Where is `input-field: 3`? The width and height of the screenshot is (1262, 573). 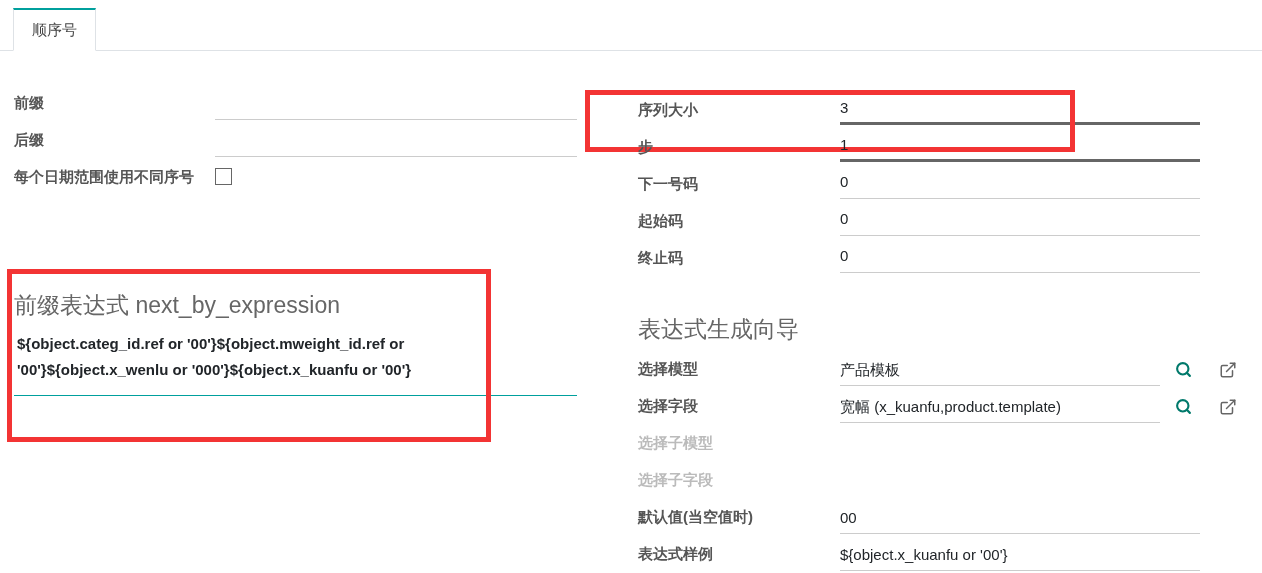
input-field: 3 is located at coordinates (1020, 109).